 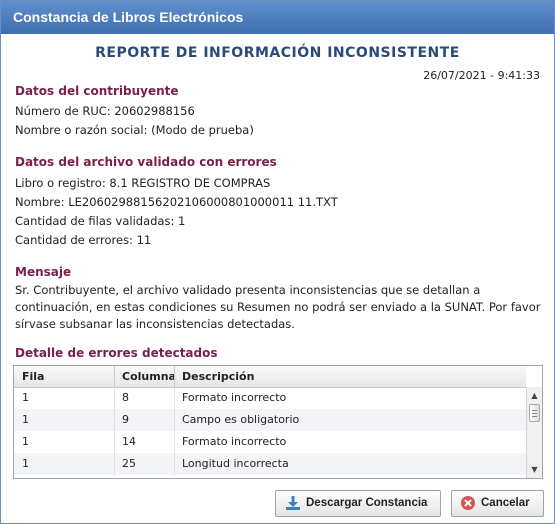 I want to click on report-timestamp: 26/07/2021 - 9:41:33, so click(x=481, y=75).